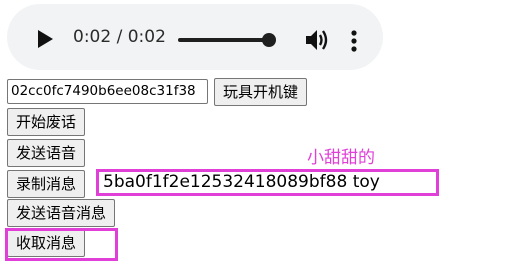 This screenshot has height=265, width=528. What do you see at coordinates (45, 39) in the screenshot?
I see `play-icon` at bounding box center [45, 39].